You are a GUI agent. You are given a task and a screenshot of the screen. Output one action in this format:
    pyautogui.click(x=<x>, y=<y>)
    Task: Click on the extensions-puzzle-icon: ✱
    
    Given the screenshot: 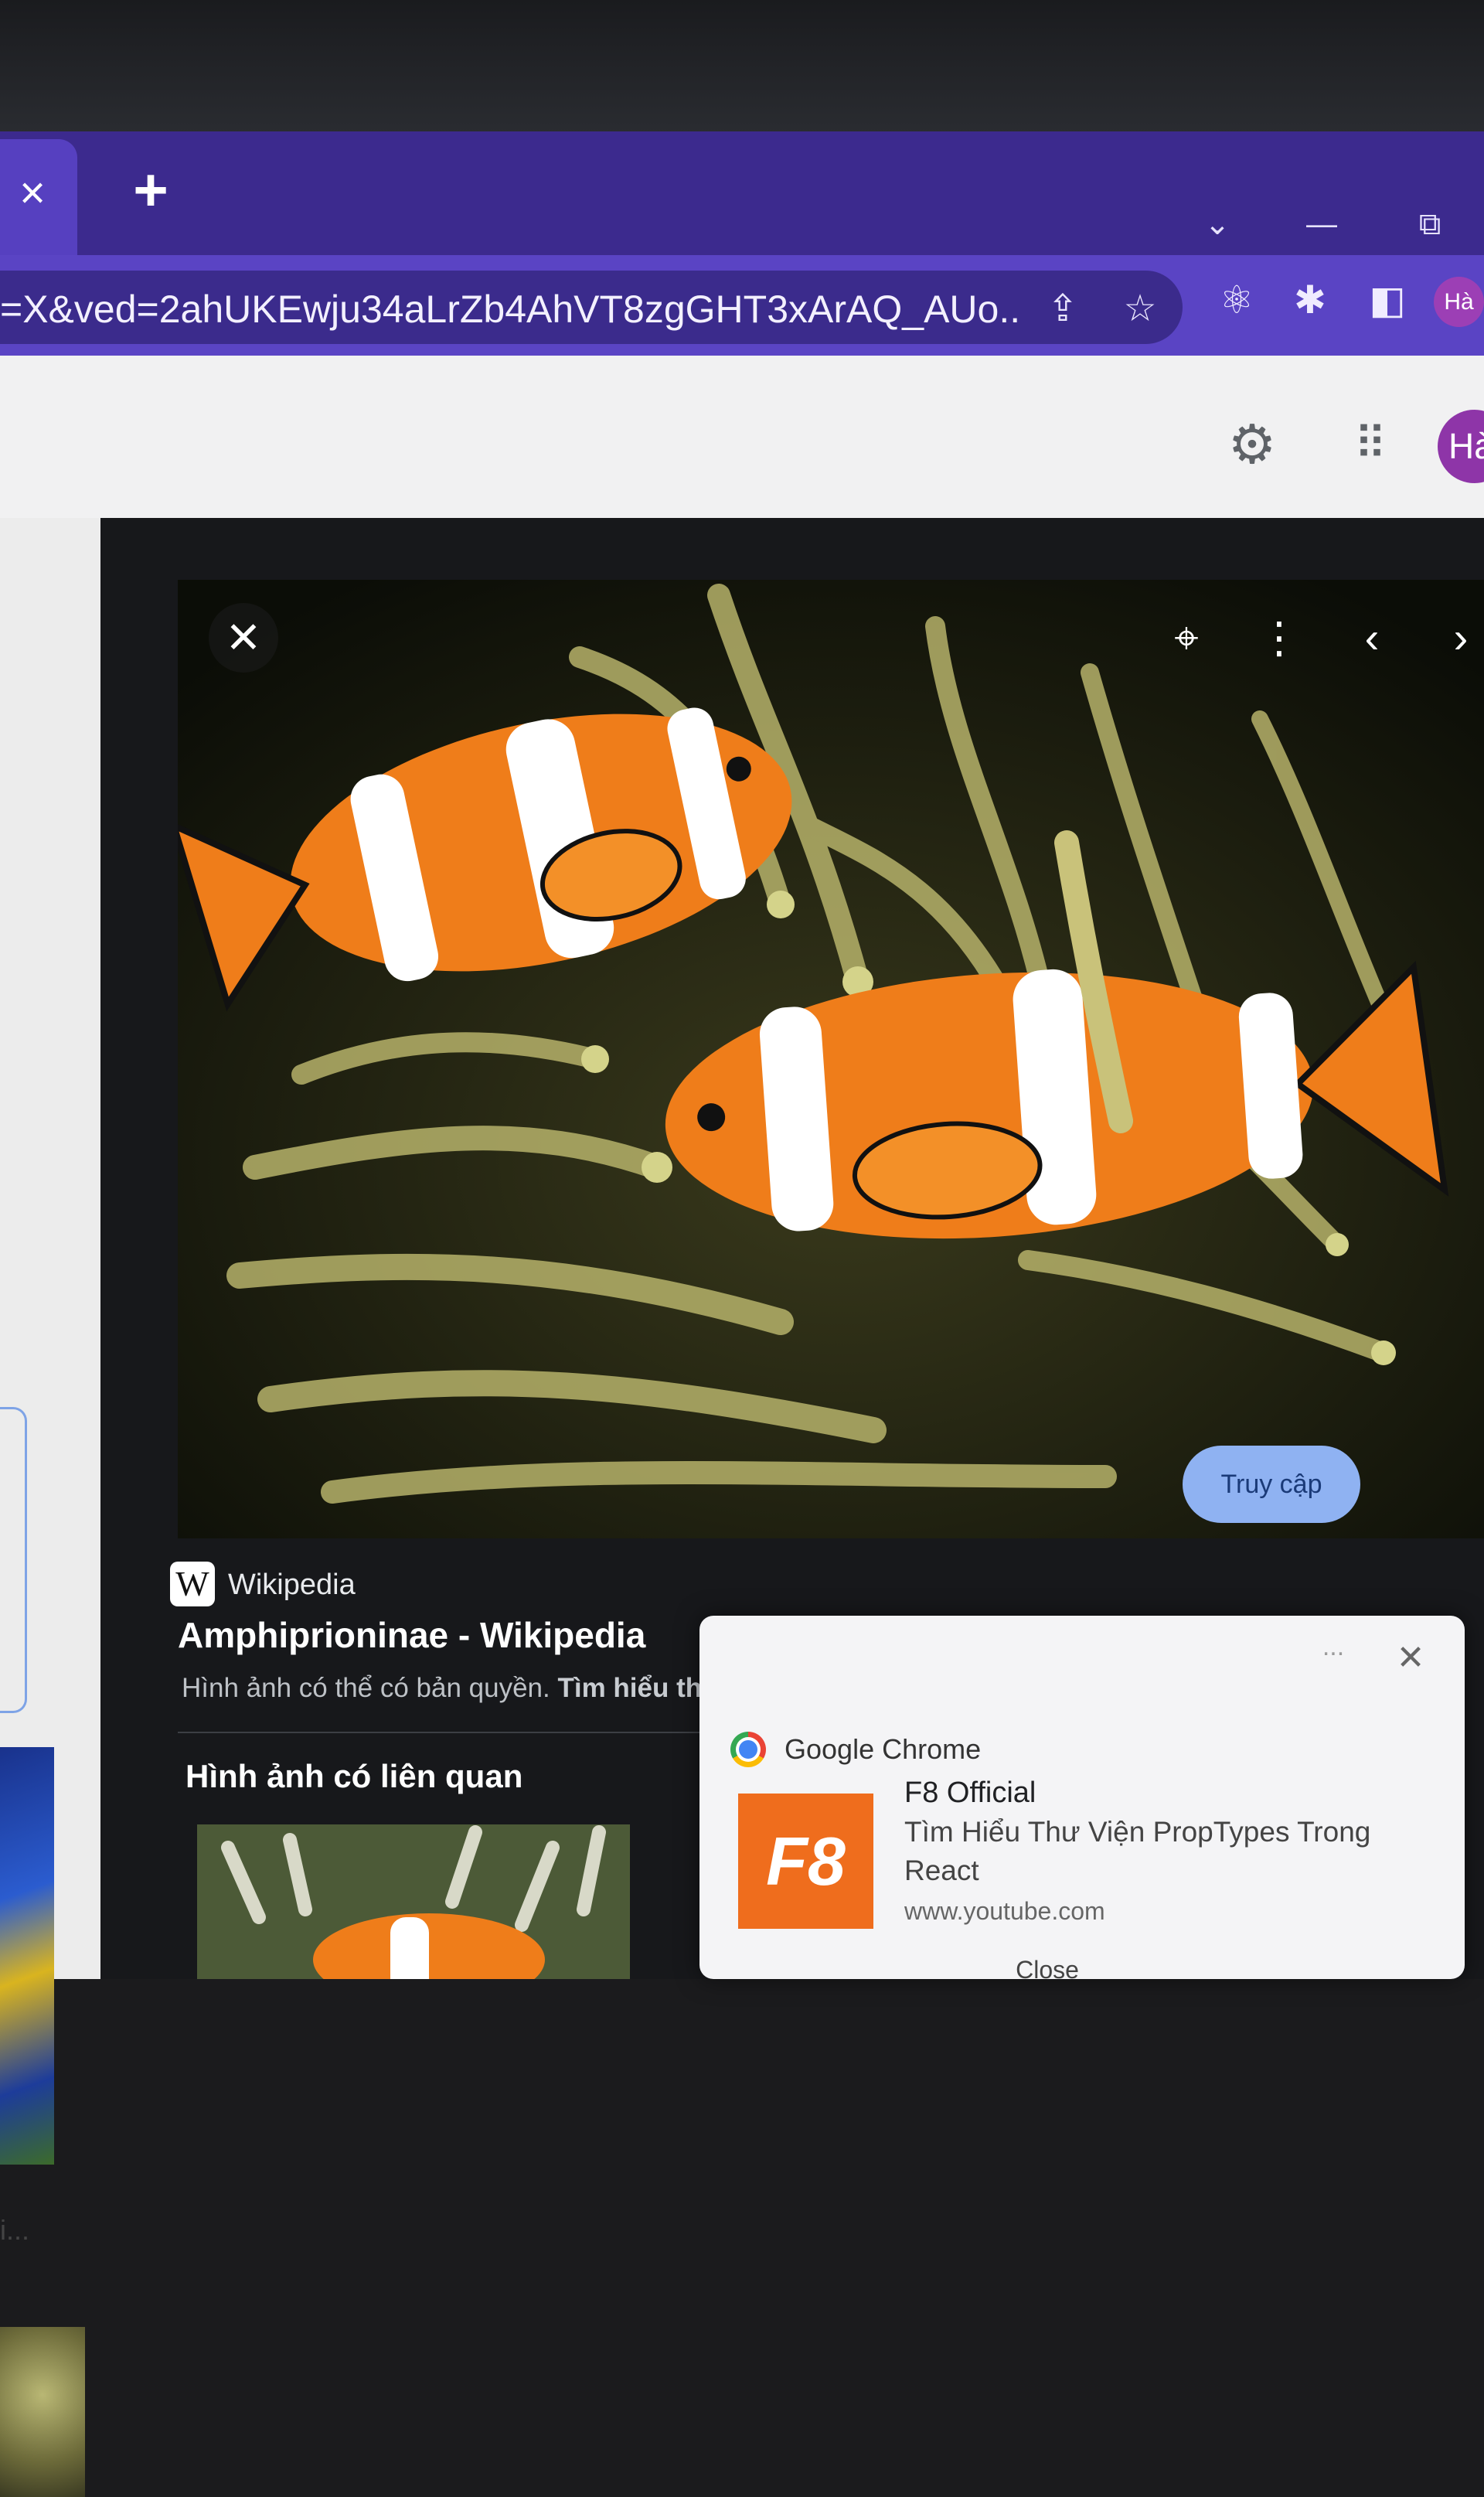 What is the action you would take?
    pyautogui.click(x=1310, y=300)
    